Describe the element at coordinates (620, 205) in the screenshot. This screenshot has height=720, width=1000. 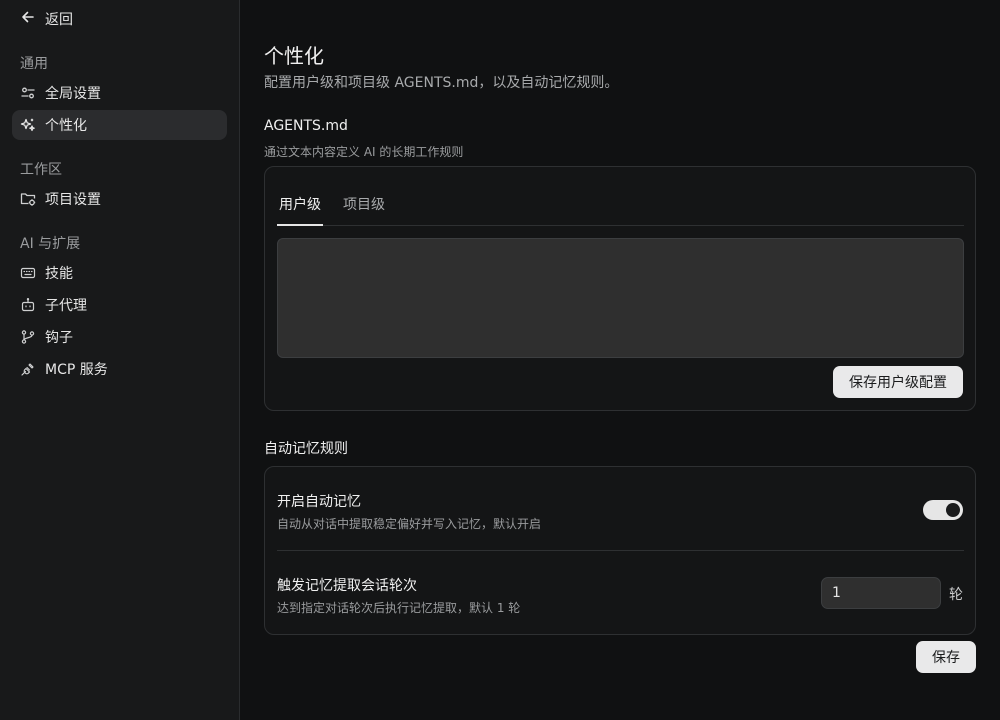
I see `agents-tabs: 用户级 项目级` at that location.